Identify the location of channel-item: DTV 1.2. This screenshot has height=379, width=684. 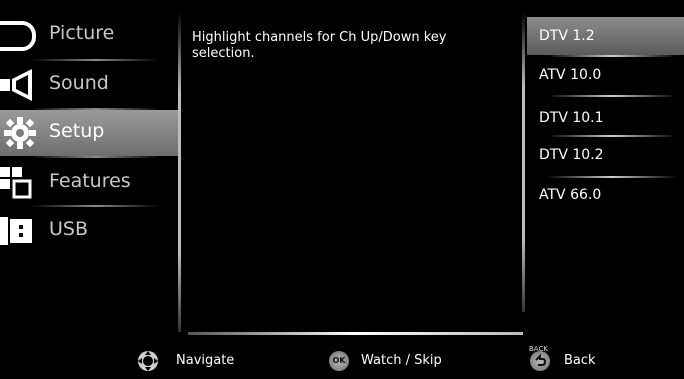
(605, 36).